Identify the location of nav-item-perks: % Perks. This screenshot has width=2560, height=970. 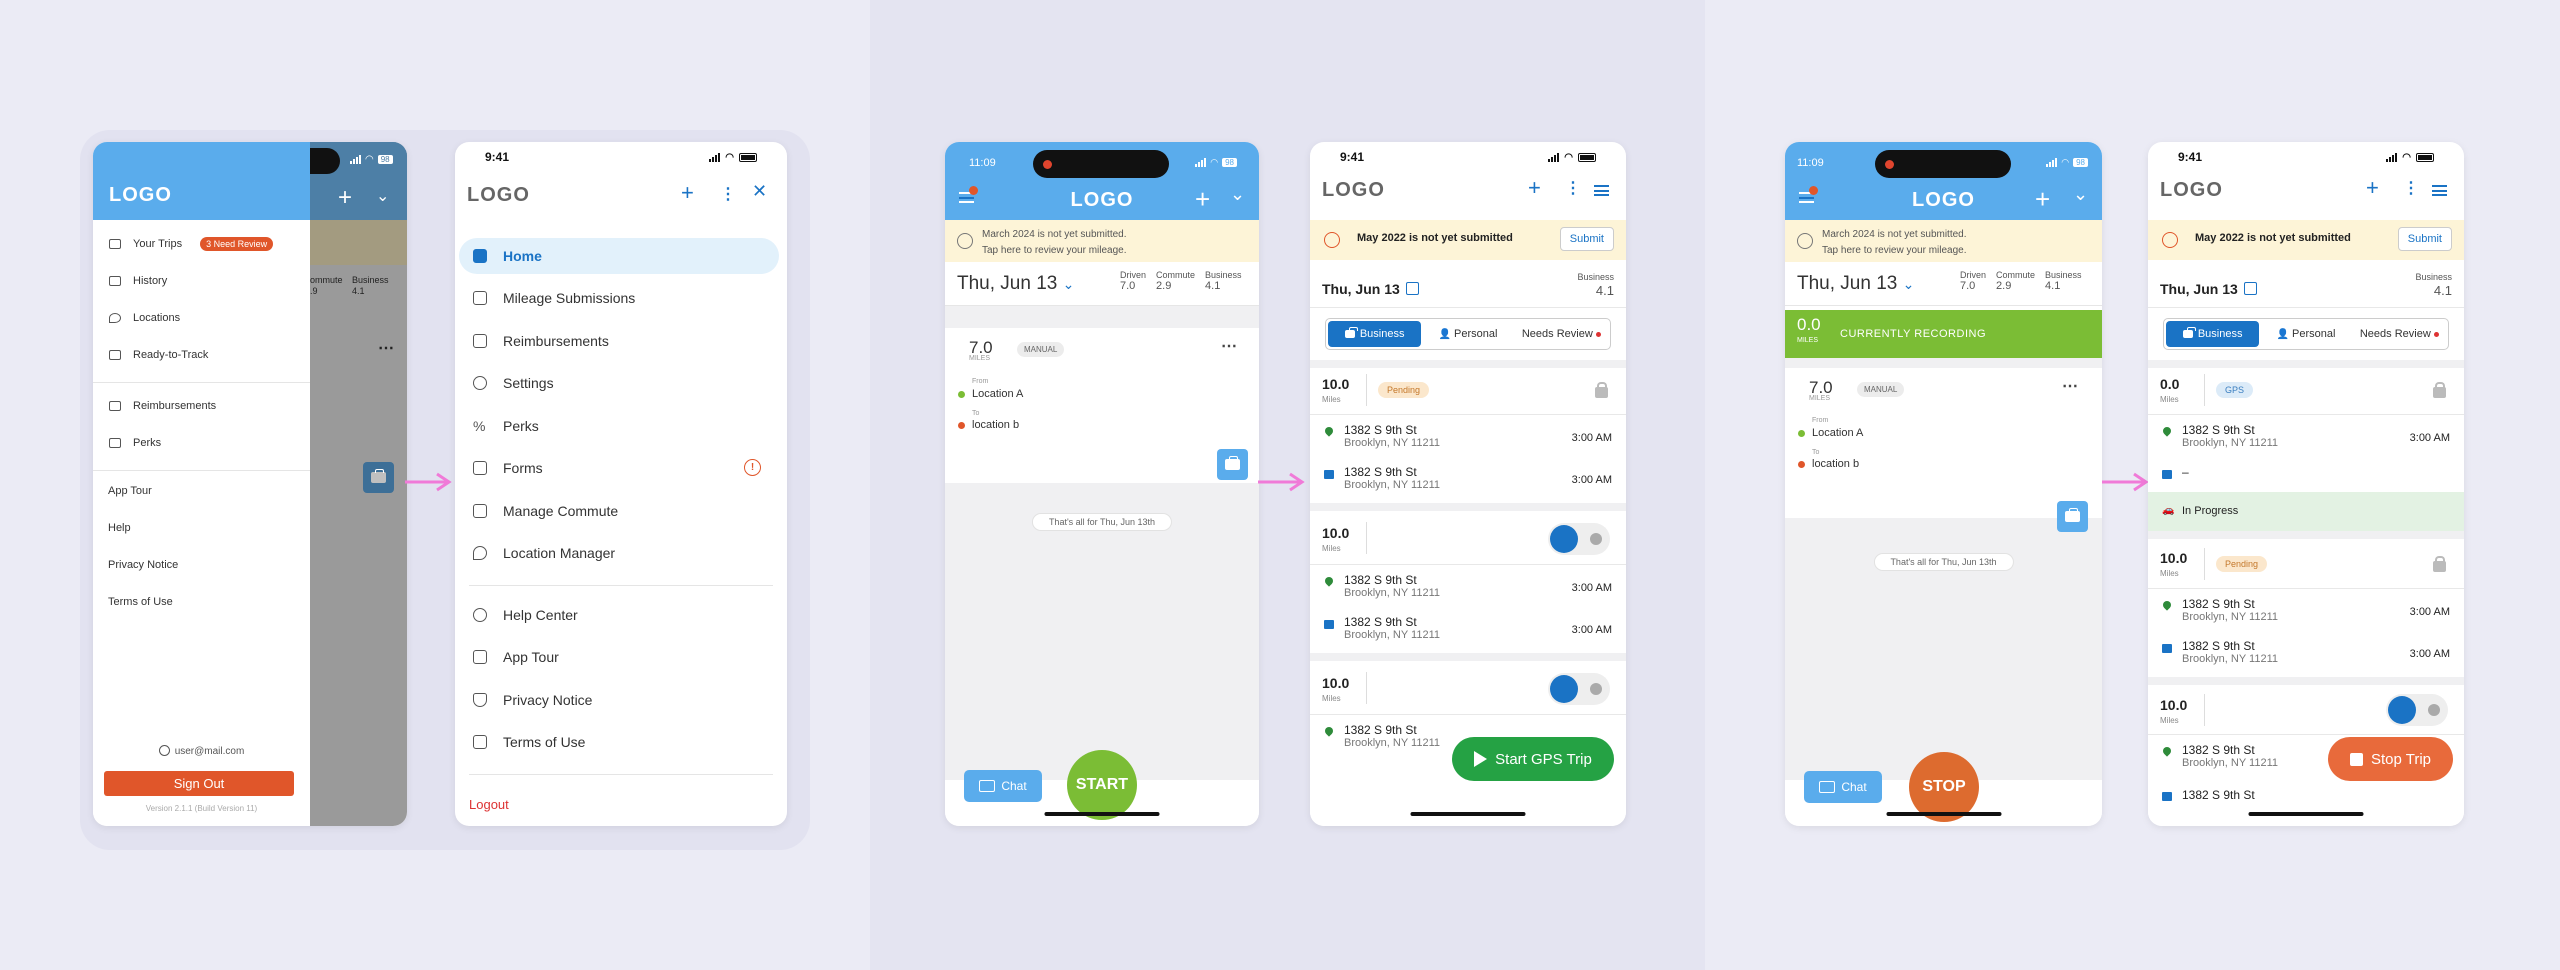
(619, 426).